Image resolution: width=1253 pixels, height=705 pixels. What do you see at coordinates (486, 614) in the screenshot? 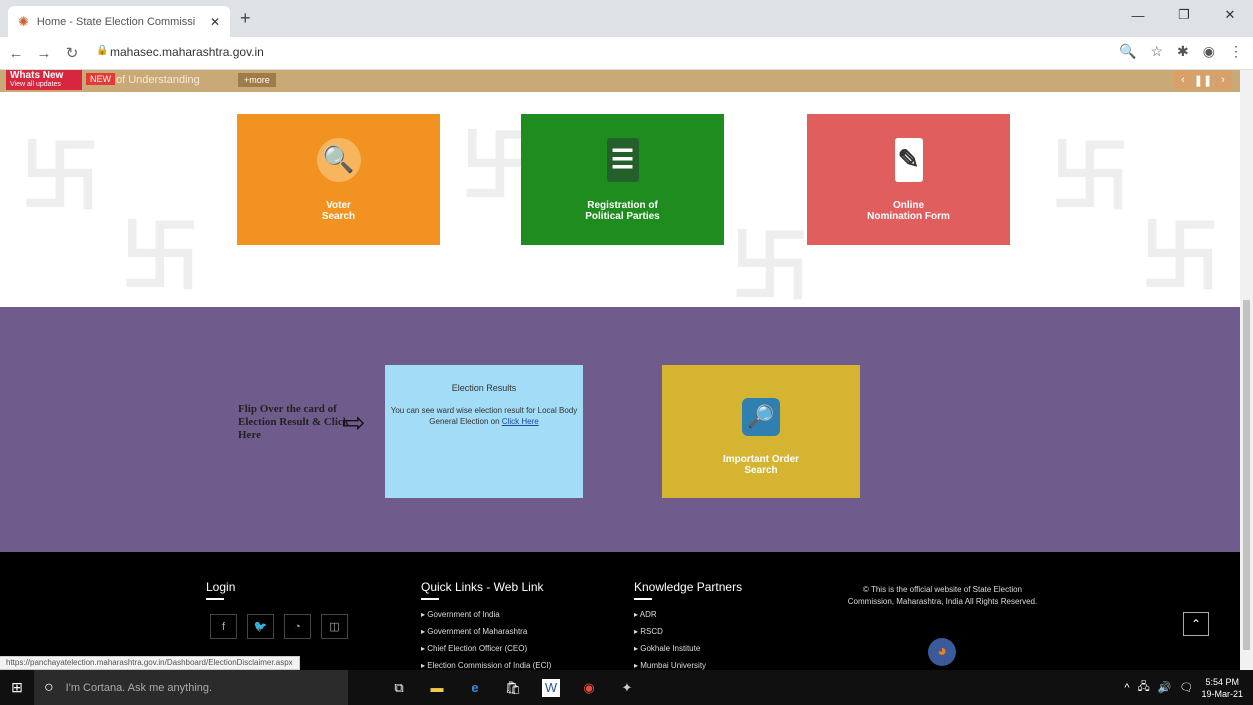
I see `quick-link-item: Government of India` at bounding box center [486, 614].